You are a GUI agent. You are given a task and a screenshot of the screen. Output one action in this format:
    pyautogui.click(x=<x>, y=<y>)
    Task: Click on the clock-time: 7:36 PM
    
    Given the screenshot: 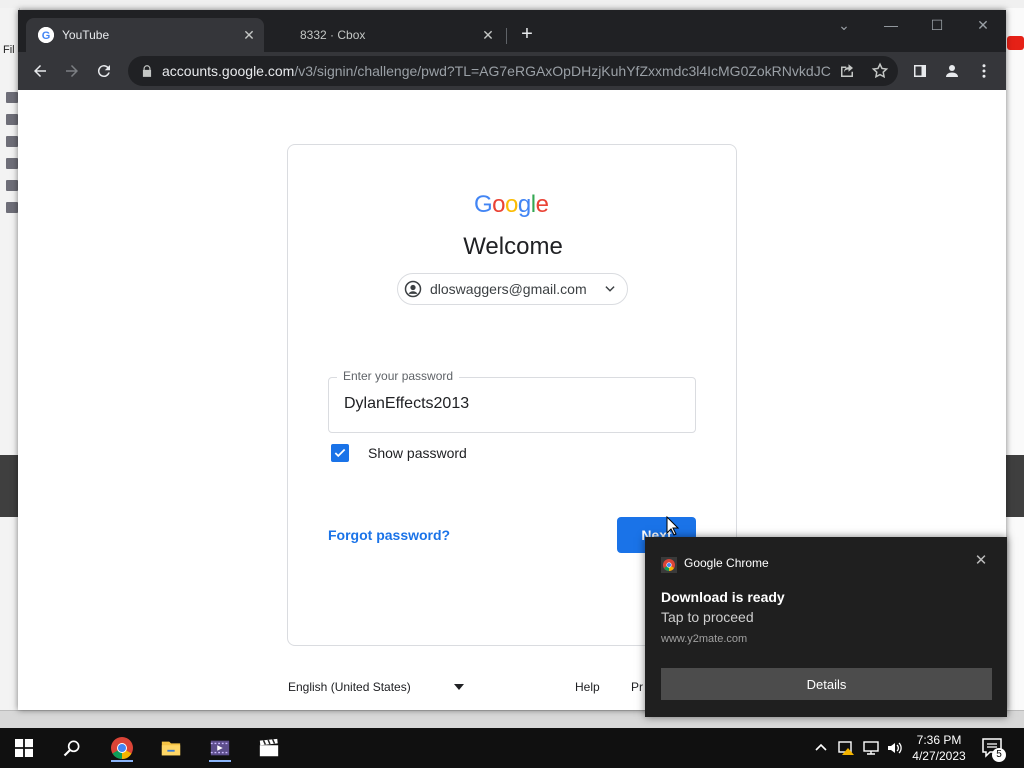 What is the action you would take?
    pyautogui.click(x=939, y=740)
    